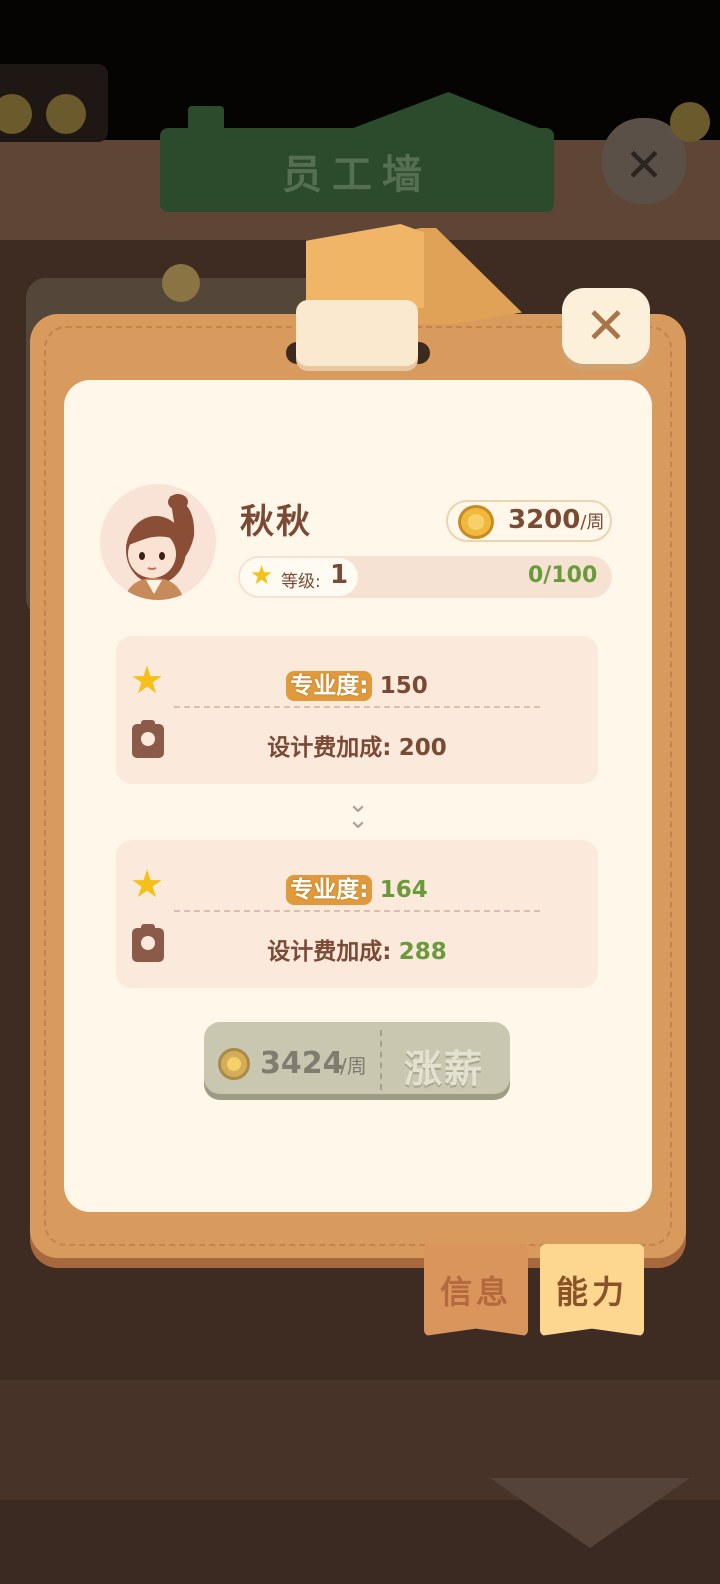 This screenshot has width=720, height=1584. I want to click on employee-name: 秋秋, so click(276, 522).